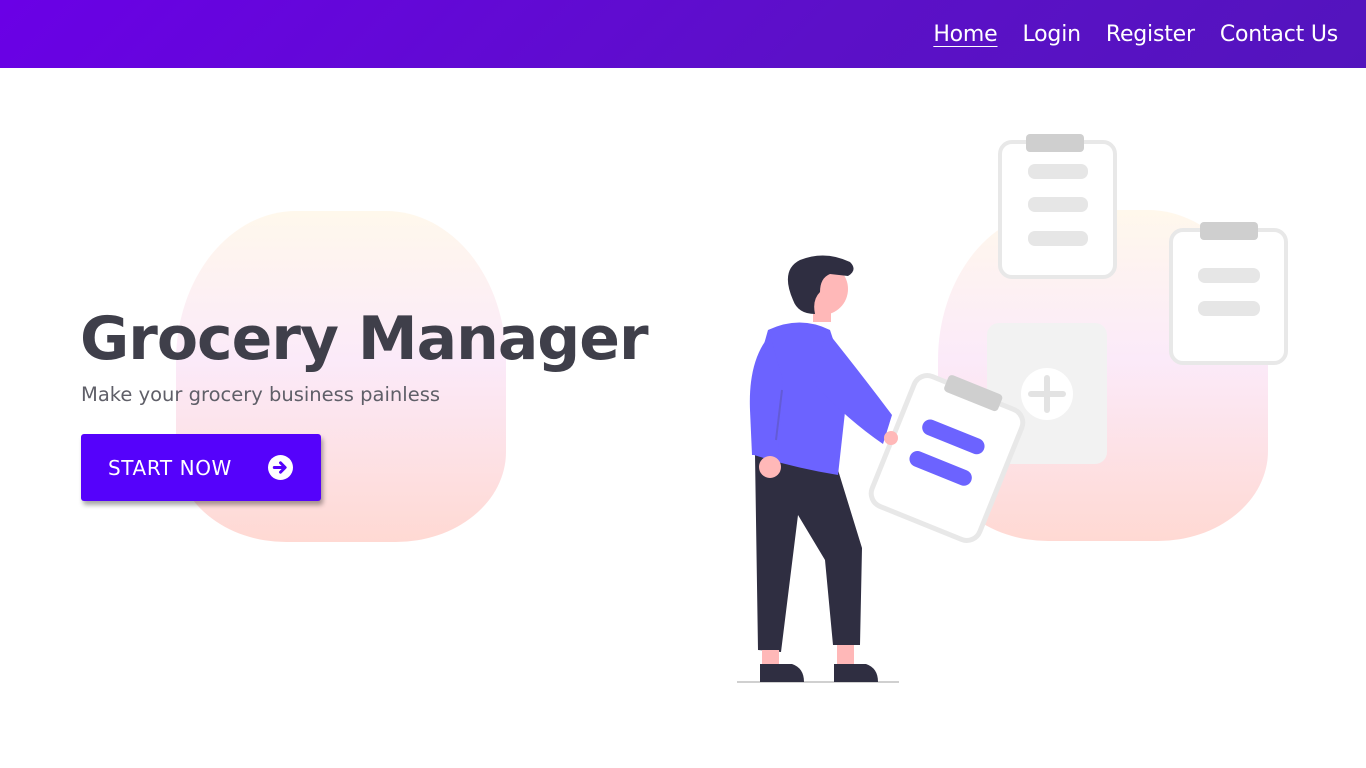  What do you see at coordinates (280, 467) in the screenshot?
I see `arrow-right-circle-icon` at bounding box center [280, 467].